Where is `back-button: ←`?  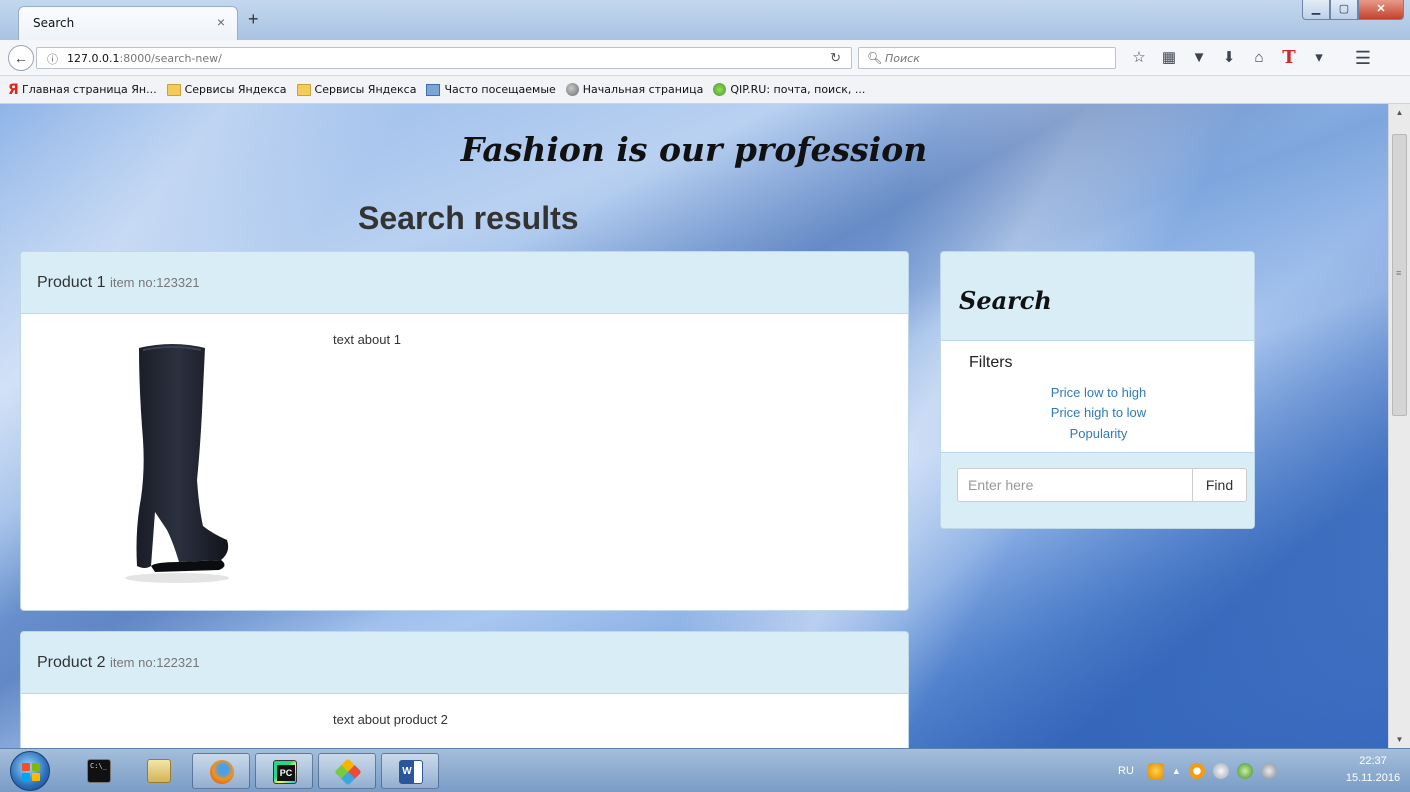 back-button: ← is located at coordinates (21, 58).